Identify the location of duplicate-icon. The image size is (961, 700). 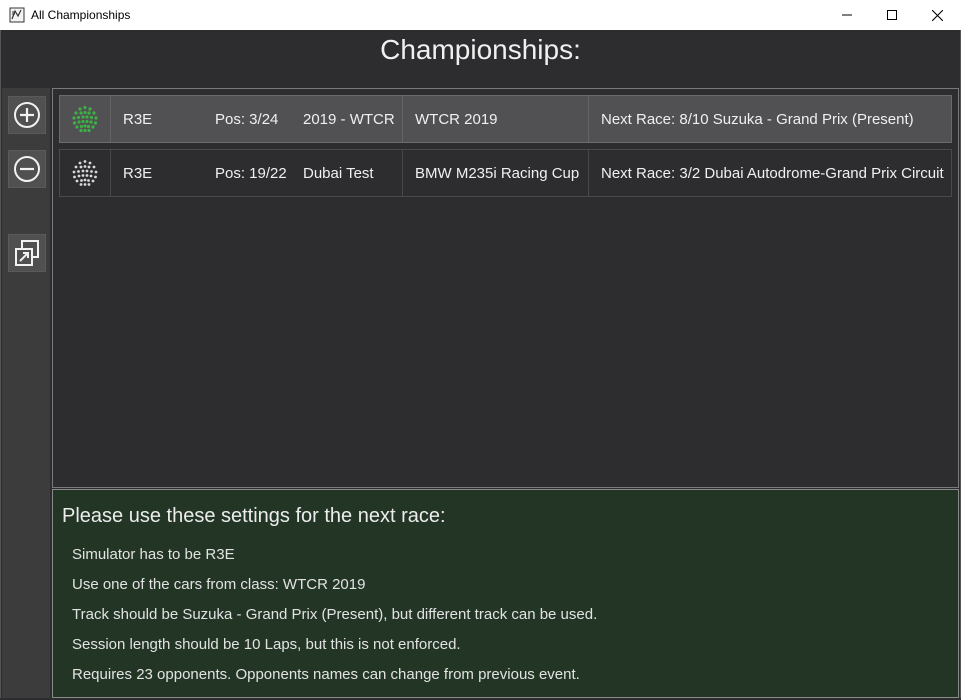
(27, 253).